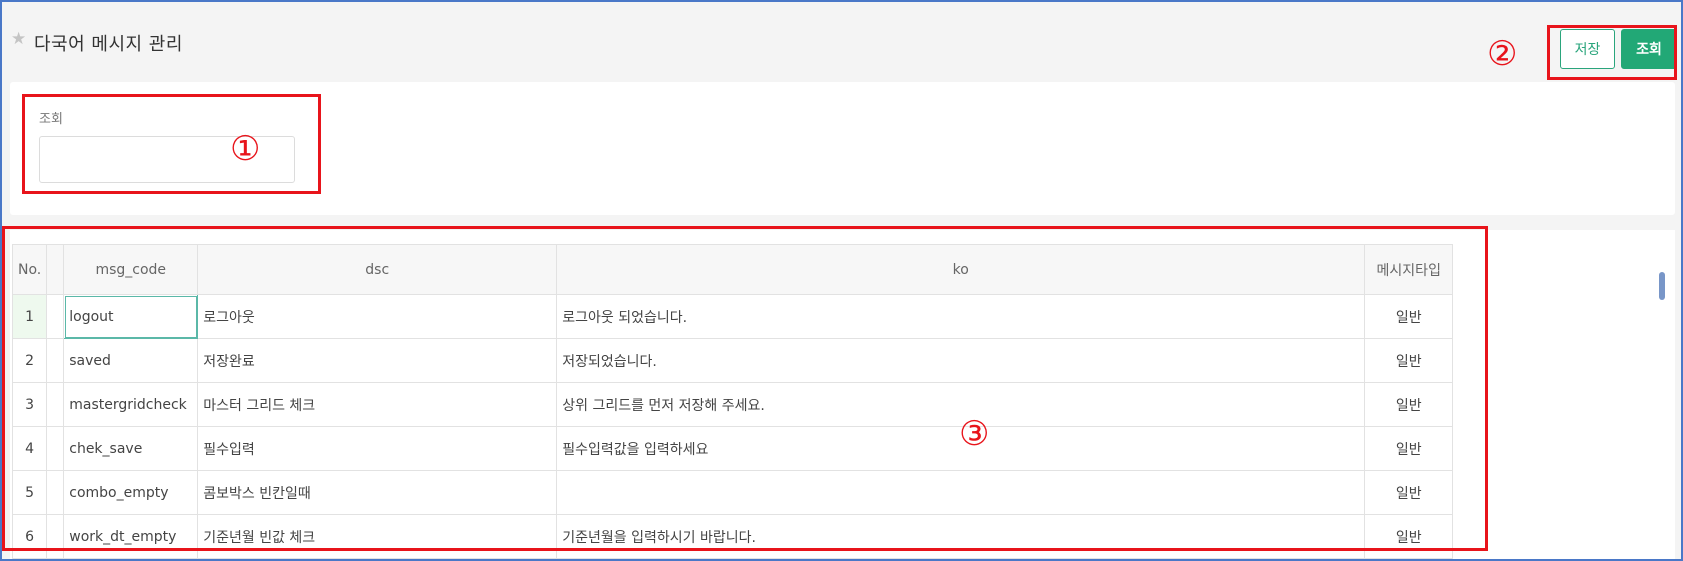 The width and height of the screenshot is (1683, 561). I want to click on vertical-scrollbar, so click(1662, 286).